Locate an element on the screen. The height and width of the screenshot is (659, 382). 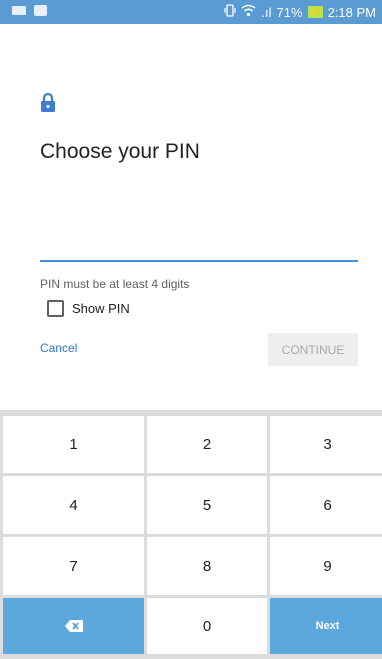
backspace-icon is located at coordinates (73, 626).